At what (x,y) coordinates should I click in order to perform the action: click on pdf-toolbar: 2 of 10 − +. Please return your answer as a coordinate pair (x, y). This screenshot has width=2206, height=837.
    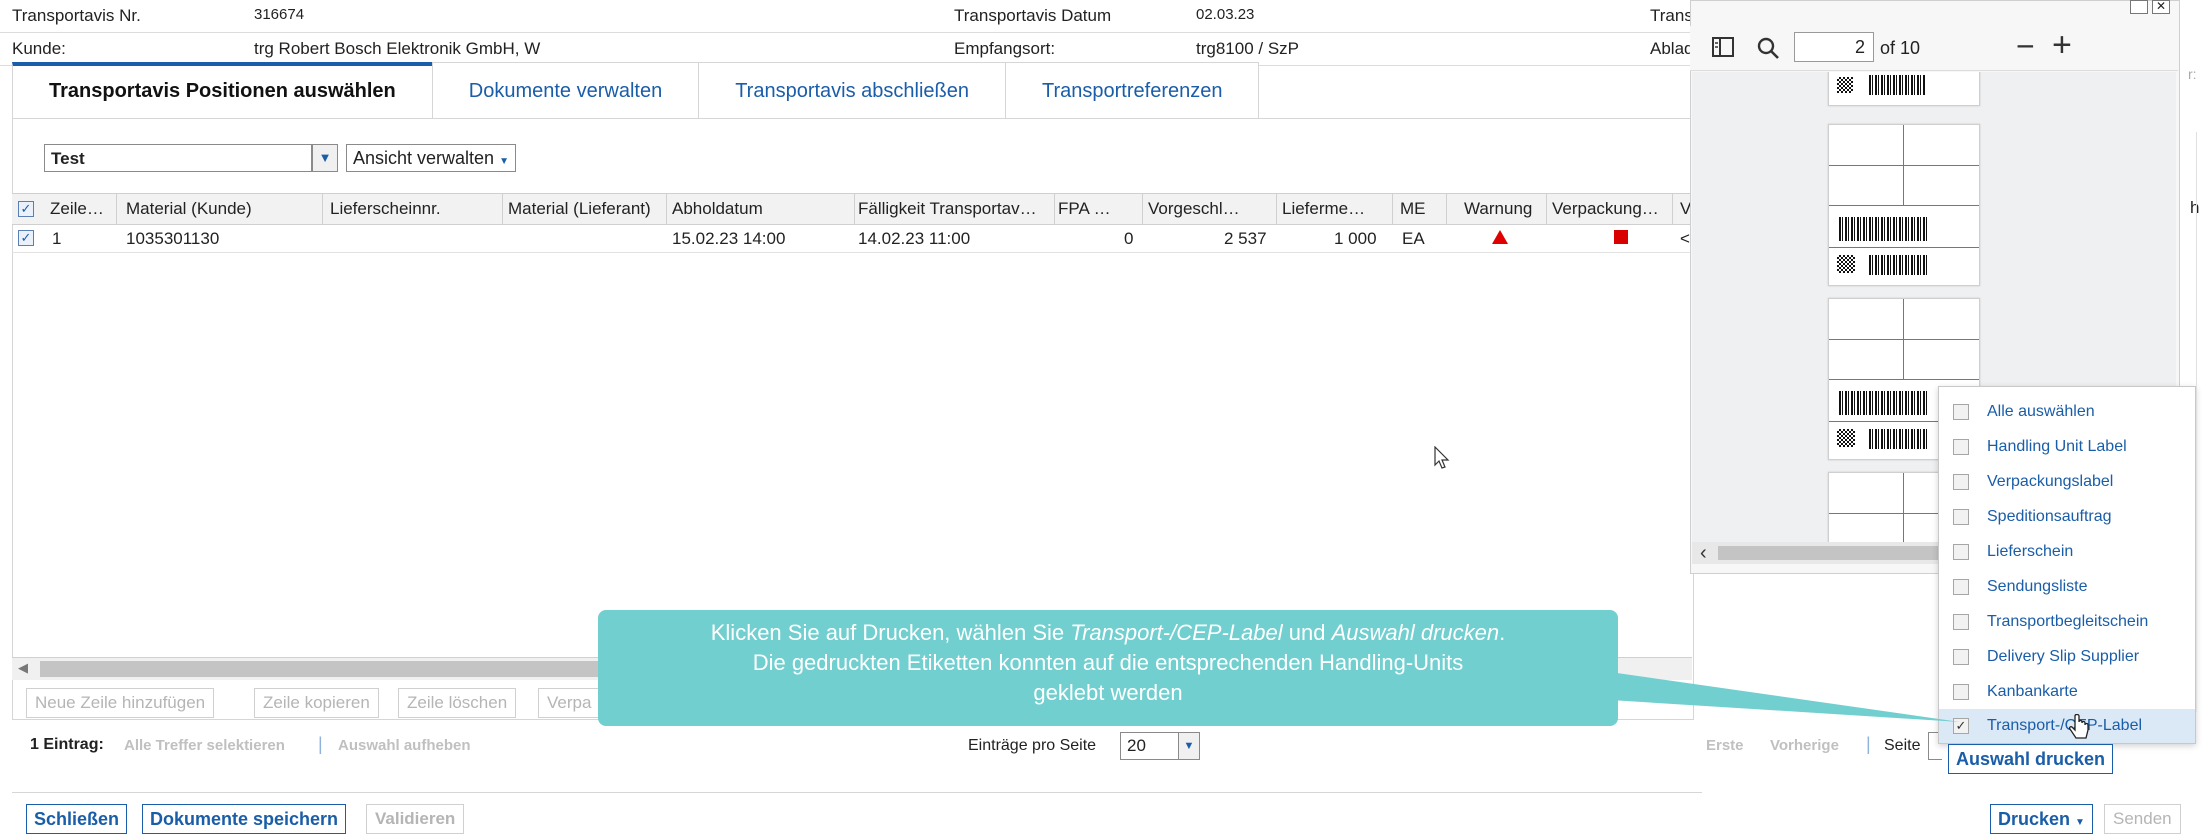
    Looking at the image, I should click on (1934, 48).